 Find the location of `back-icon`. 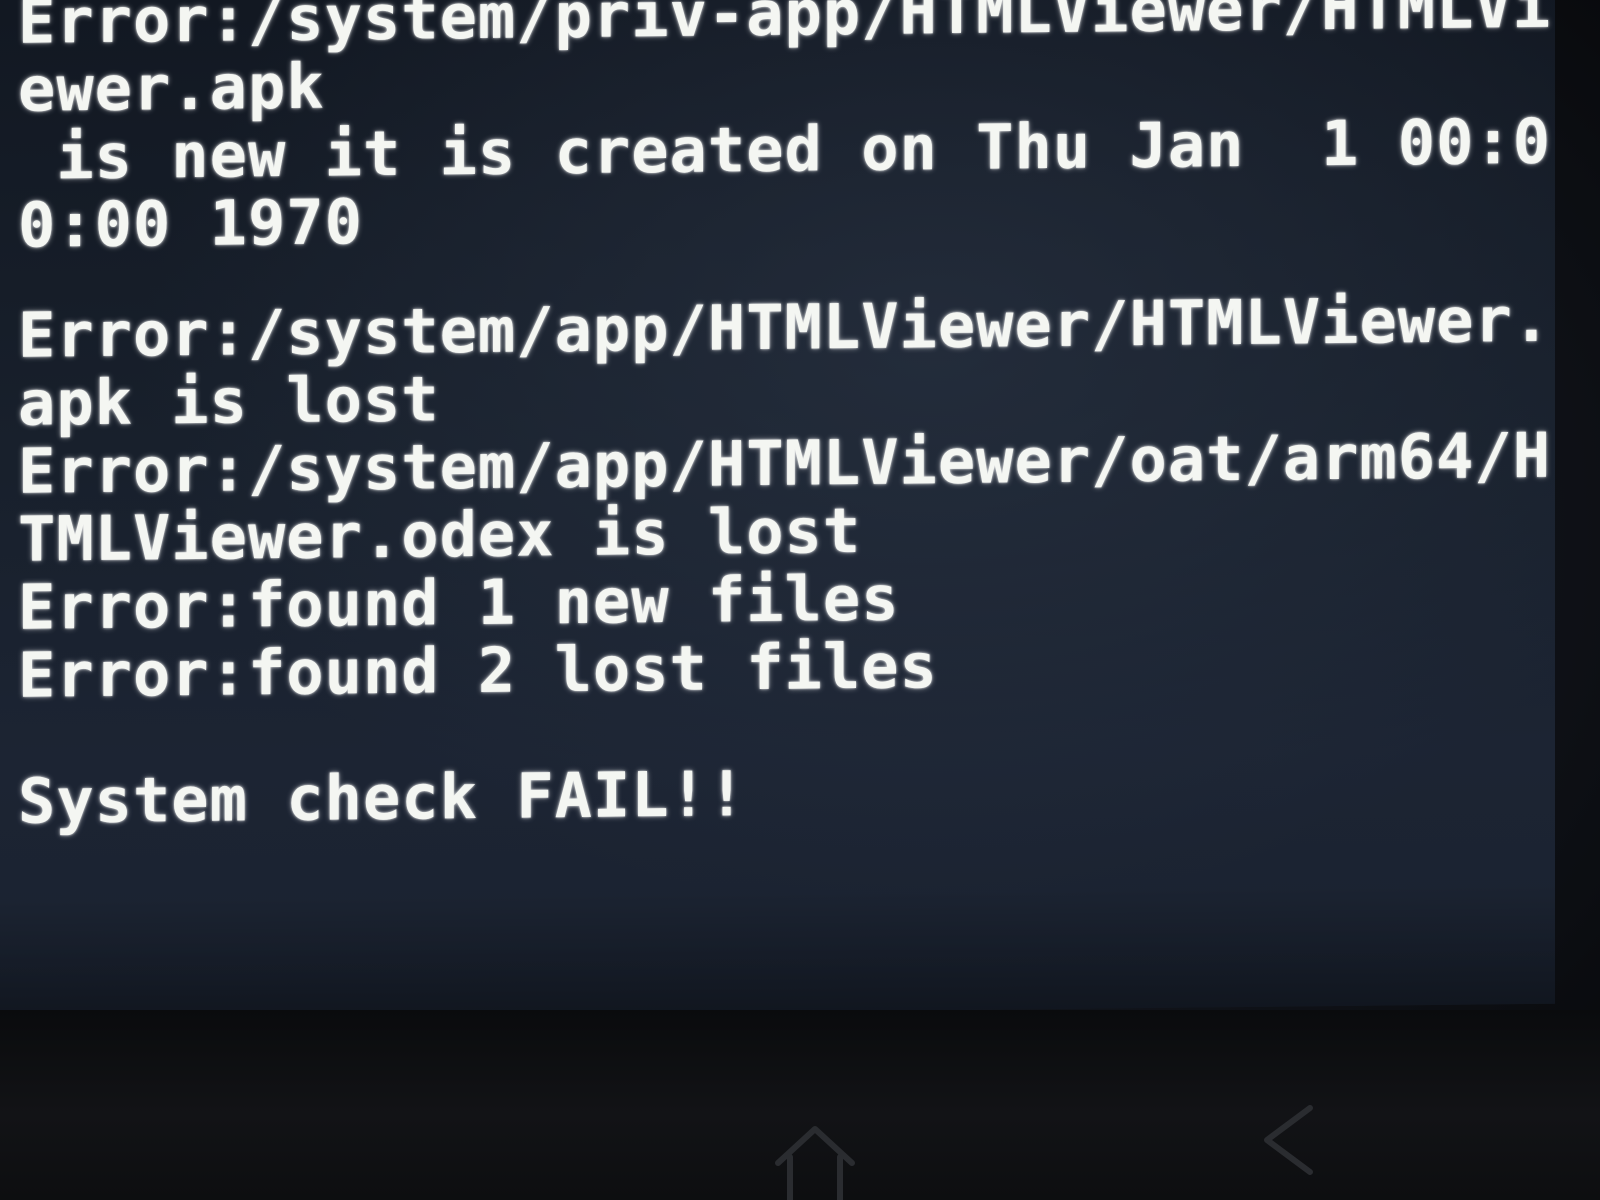

back-icon is located at coordinates (1290, 1140).